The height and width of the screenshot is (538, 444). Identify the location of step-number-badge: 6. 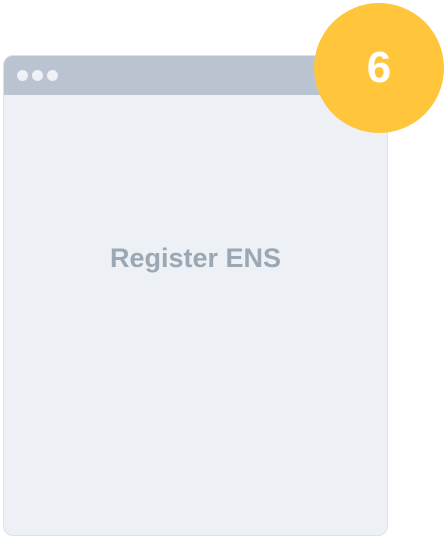
(379, 68).